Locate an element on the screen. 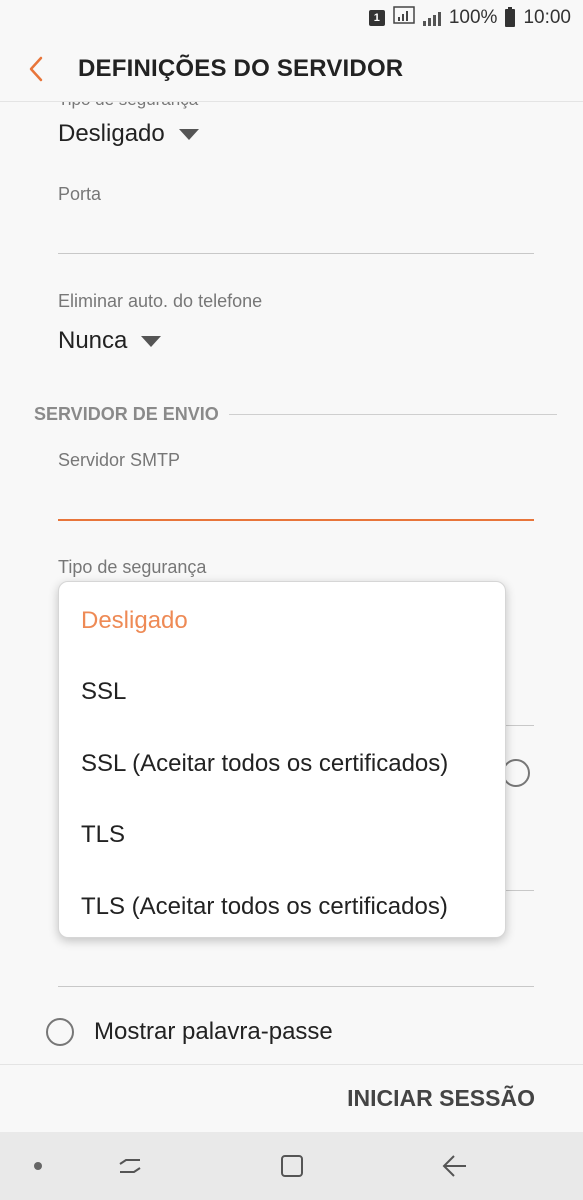 This screenshot has width=583, height=1200. dropdown-option-ssl-accept-all: SSL (Aceitar todos os certificados) is located at coordinates (282, 764).